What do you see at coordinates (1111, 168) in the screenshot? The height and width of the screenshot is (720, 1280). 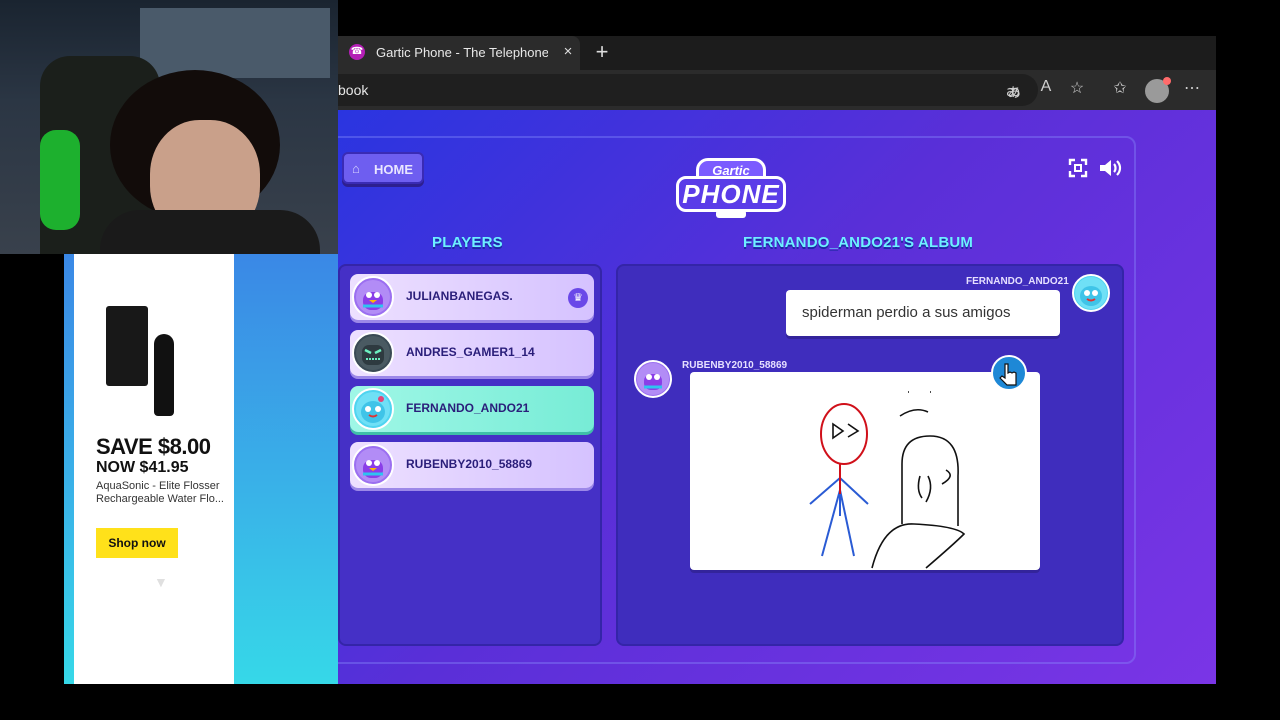 I see `sound-icon` at bounding box center [1111, 168].